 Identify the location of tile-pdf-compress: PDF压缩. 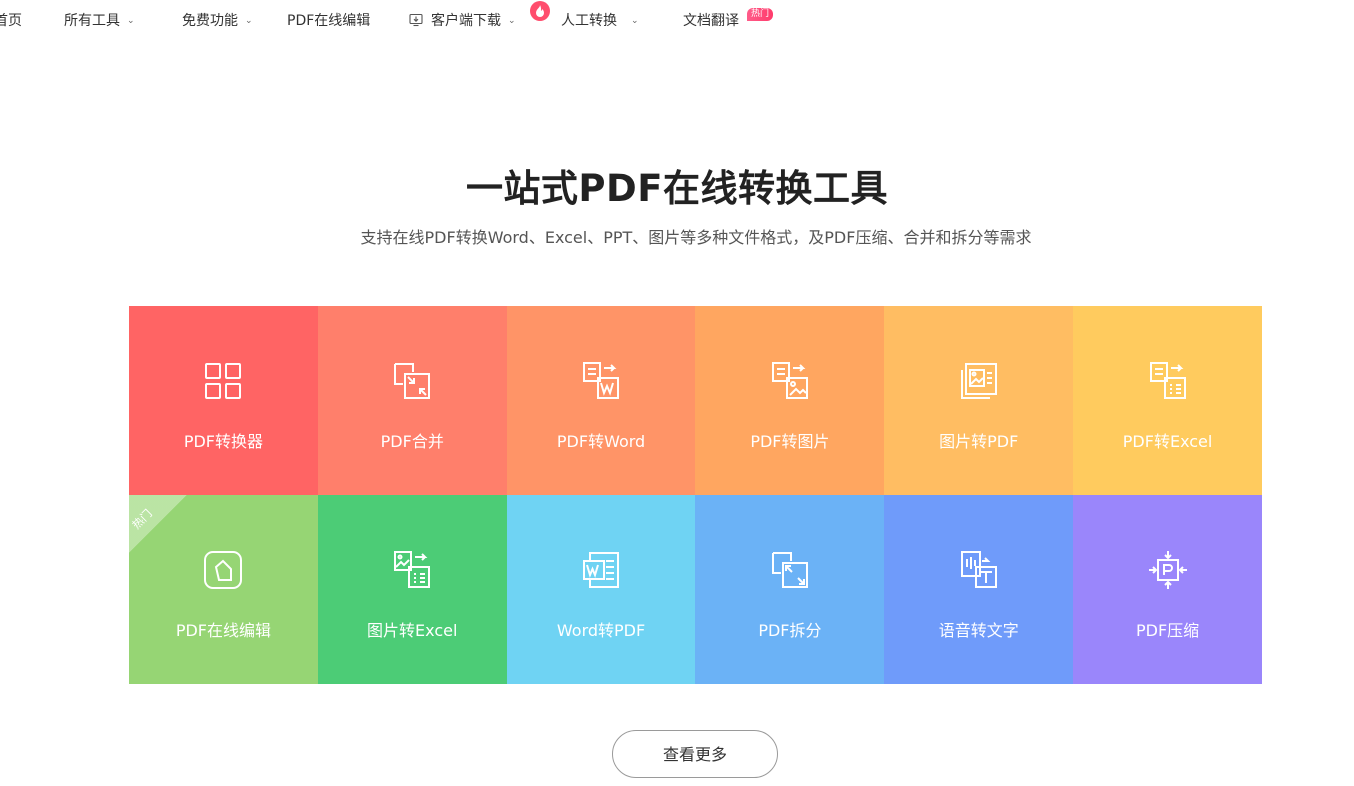
(1167, 589).